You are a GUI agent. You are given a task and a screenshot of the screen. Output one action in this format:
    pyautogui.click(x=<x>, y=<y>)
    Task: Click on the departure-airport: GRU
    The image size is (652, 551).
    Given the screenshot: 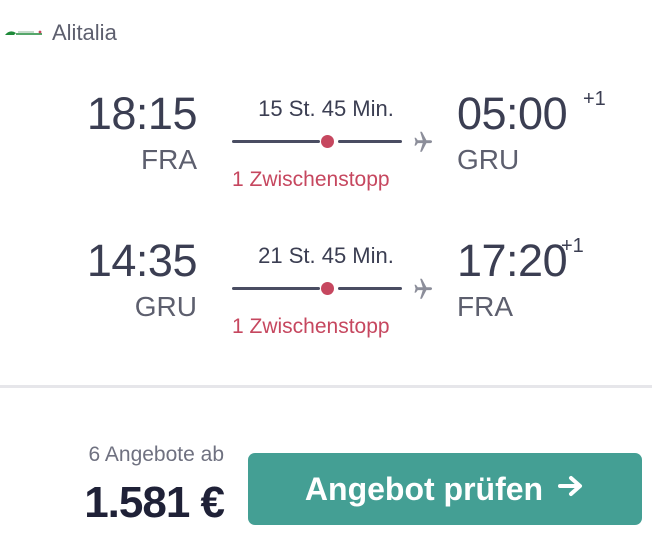 What is the action you would take?
    pyautogui.click(x=165, y=306)
    